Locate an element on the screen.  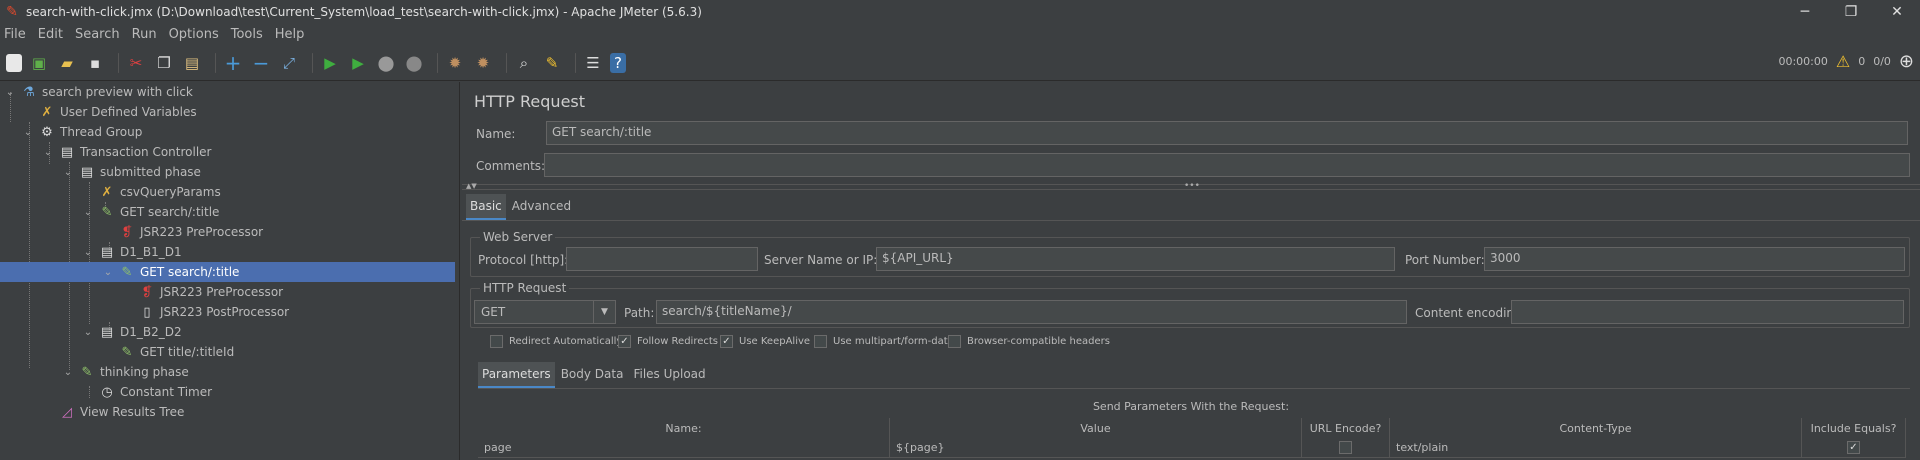
cell-include-equals: ✓ is located at coordinates (1854, 447).